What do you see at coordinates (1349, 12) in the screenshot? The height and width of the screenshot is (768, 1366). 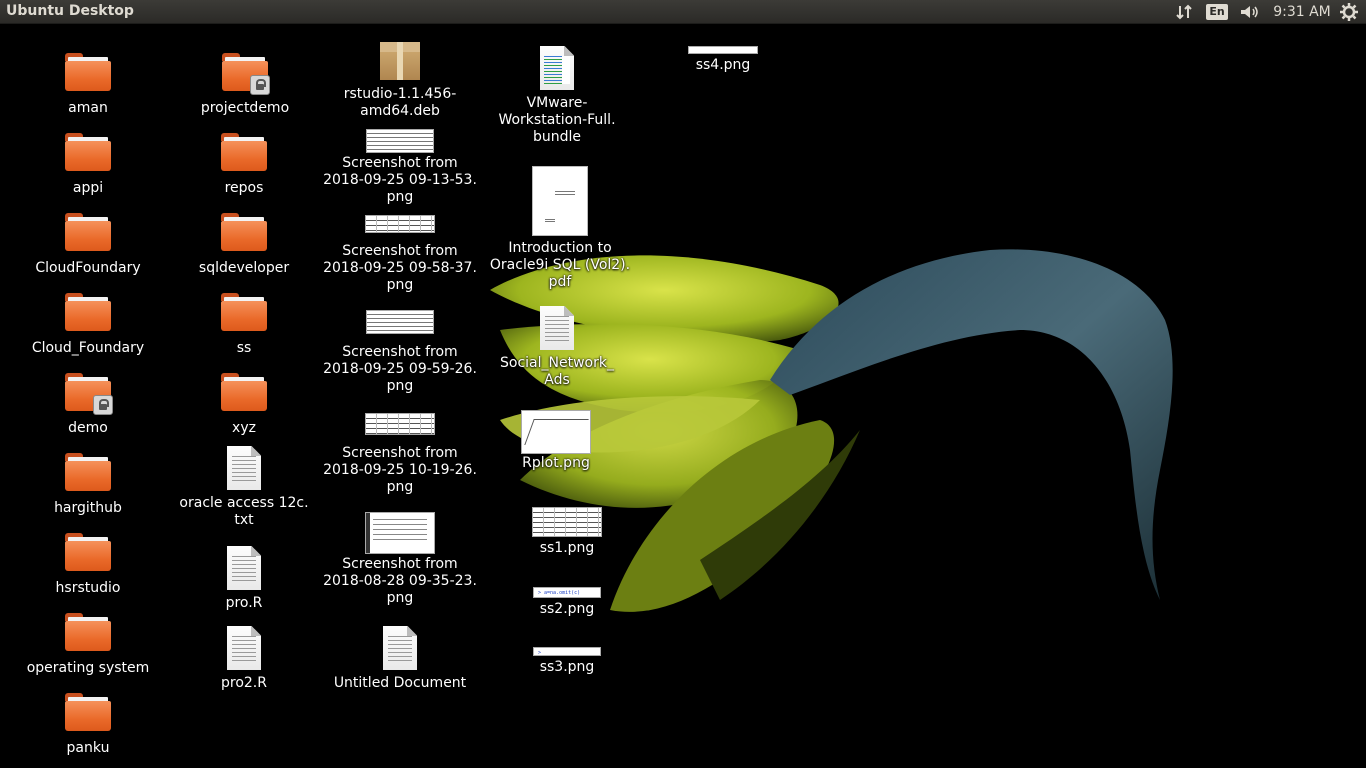 I see `system-gear-icon` at bounding box center [1349, 12].